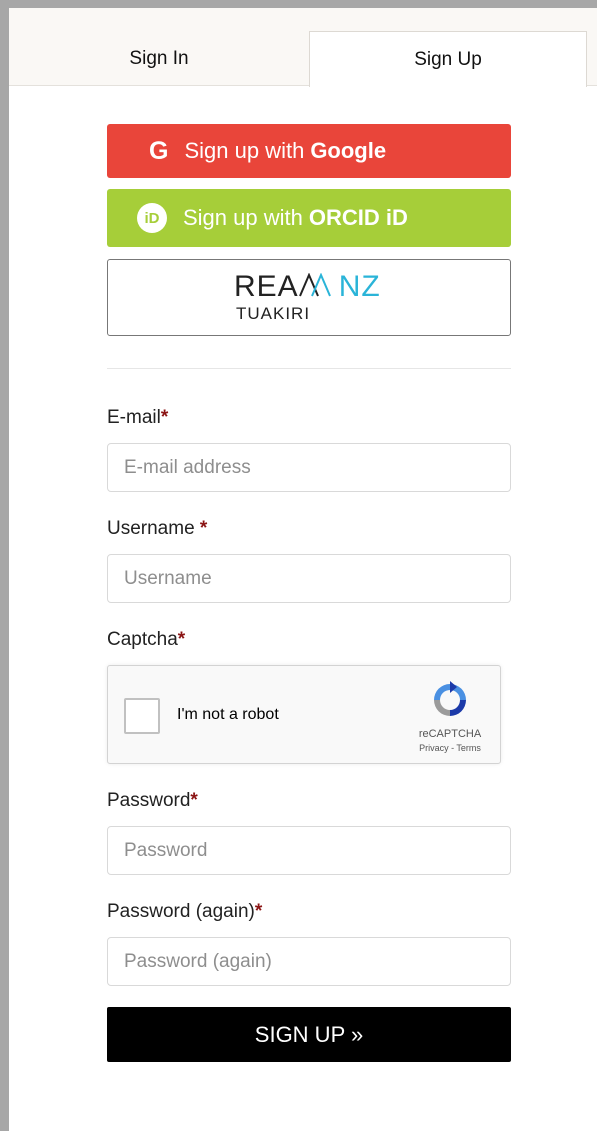 The width and height of the screenshot is (597, 1131). Describe the element at coordinates (309, 912) in the screenshot. I see `password-again-label: Password (again)*` at that location.